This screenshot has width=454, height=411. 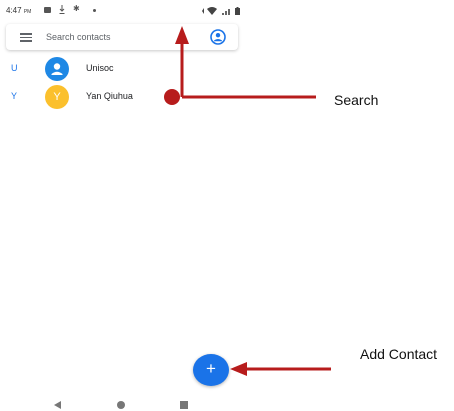 What do you see at coordinates (109, 96) in the screenshot?
I see `contact-name: Yan Qiuhua` at bounding box center [109, 96].